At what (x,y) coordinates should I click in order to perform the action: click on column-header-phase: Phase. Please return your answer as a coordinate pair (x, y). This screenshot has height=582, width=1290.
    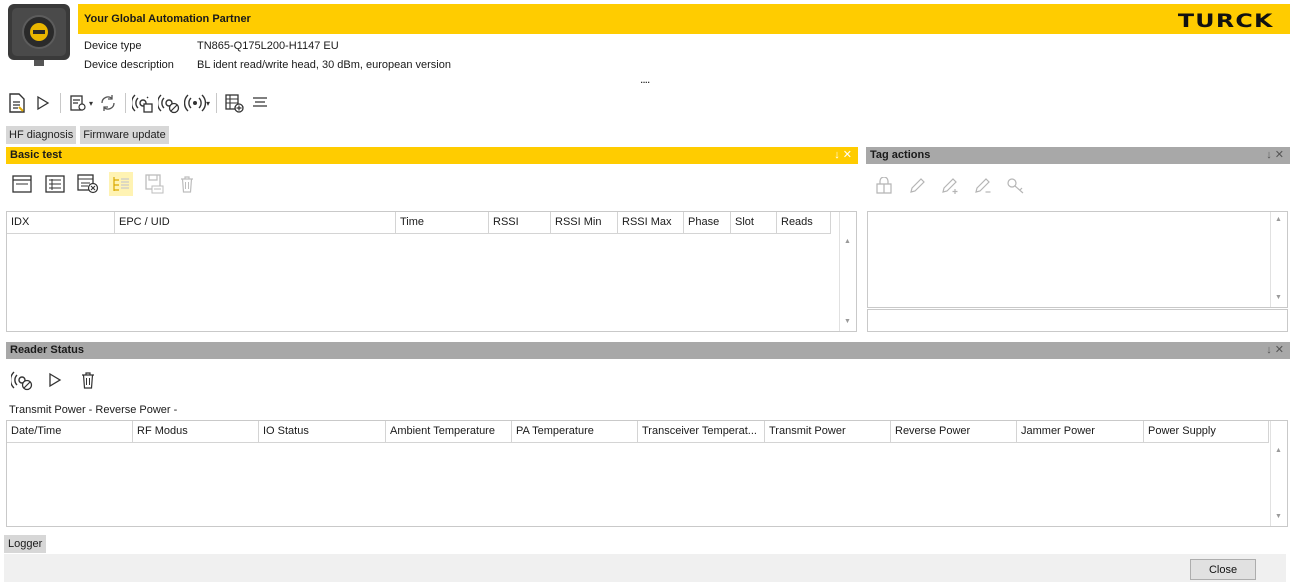
    Looking at the image, I should click on (707, 223).